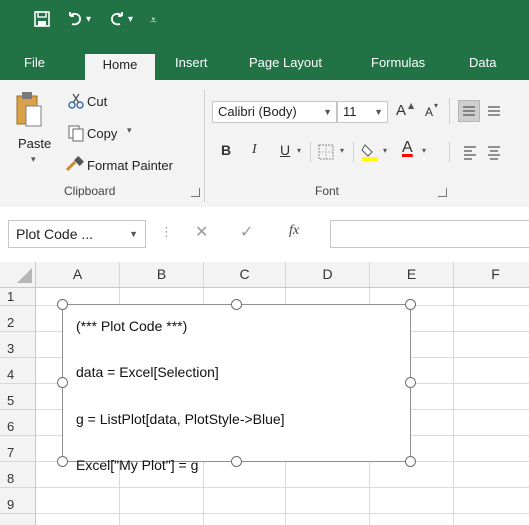 This screenshot has height=525, width=529. I want to click on resize-handle-bottom-left, so click(62, 461).